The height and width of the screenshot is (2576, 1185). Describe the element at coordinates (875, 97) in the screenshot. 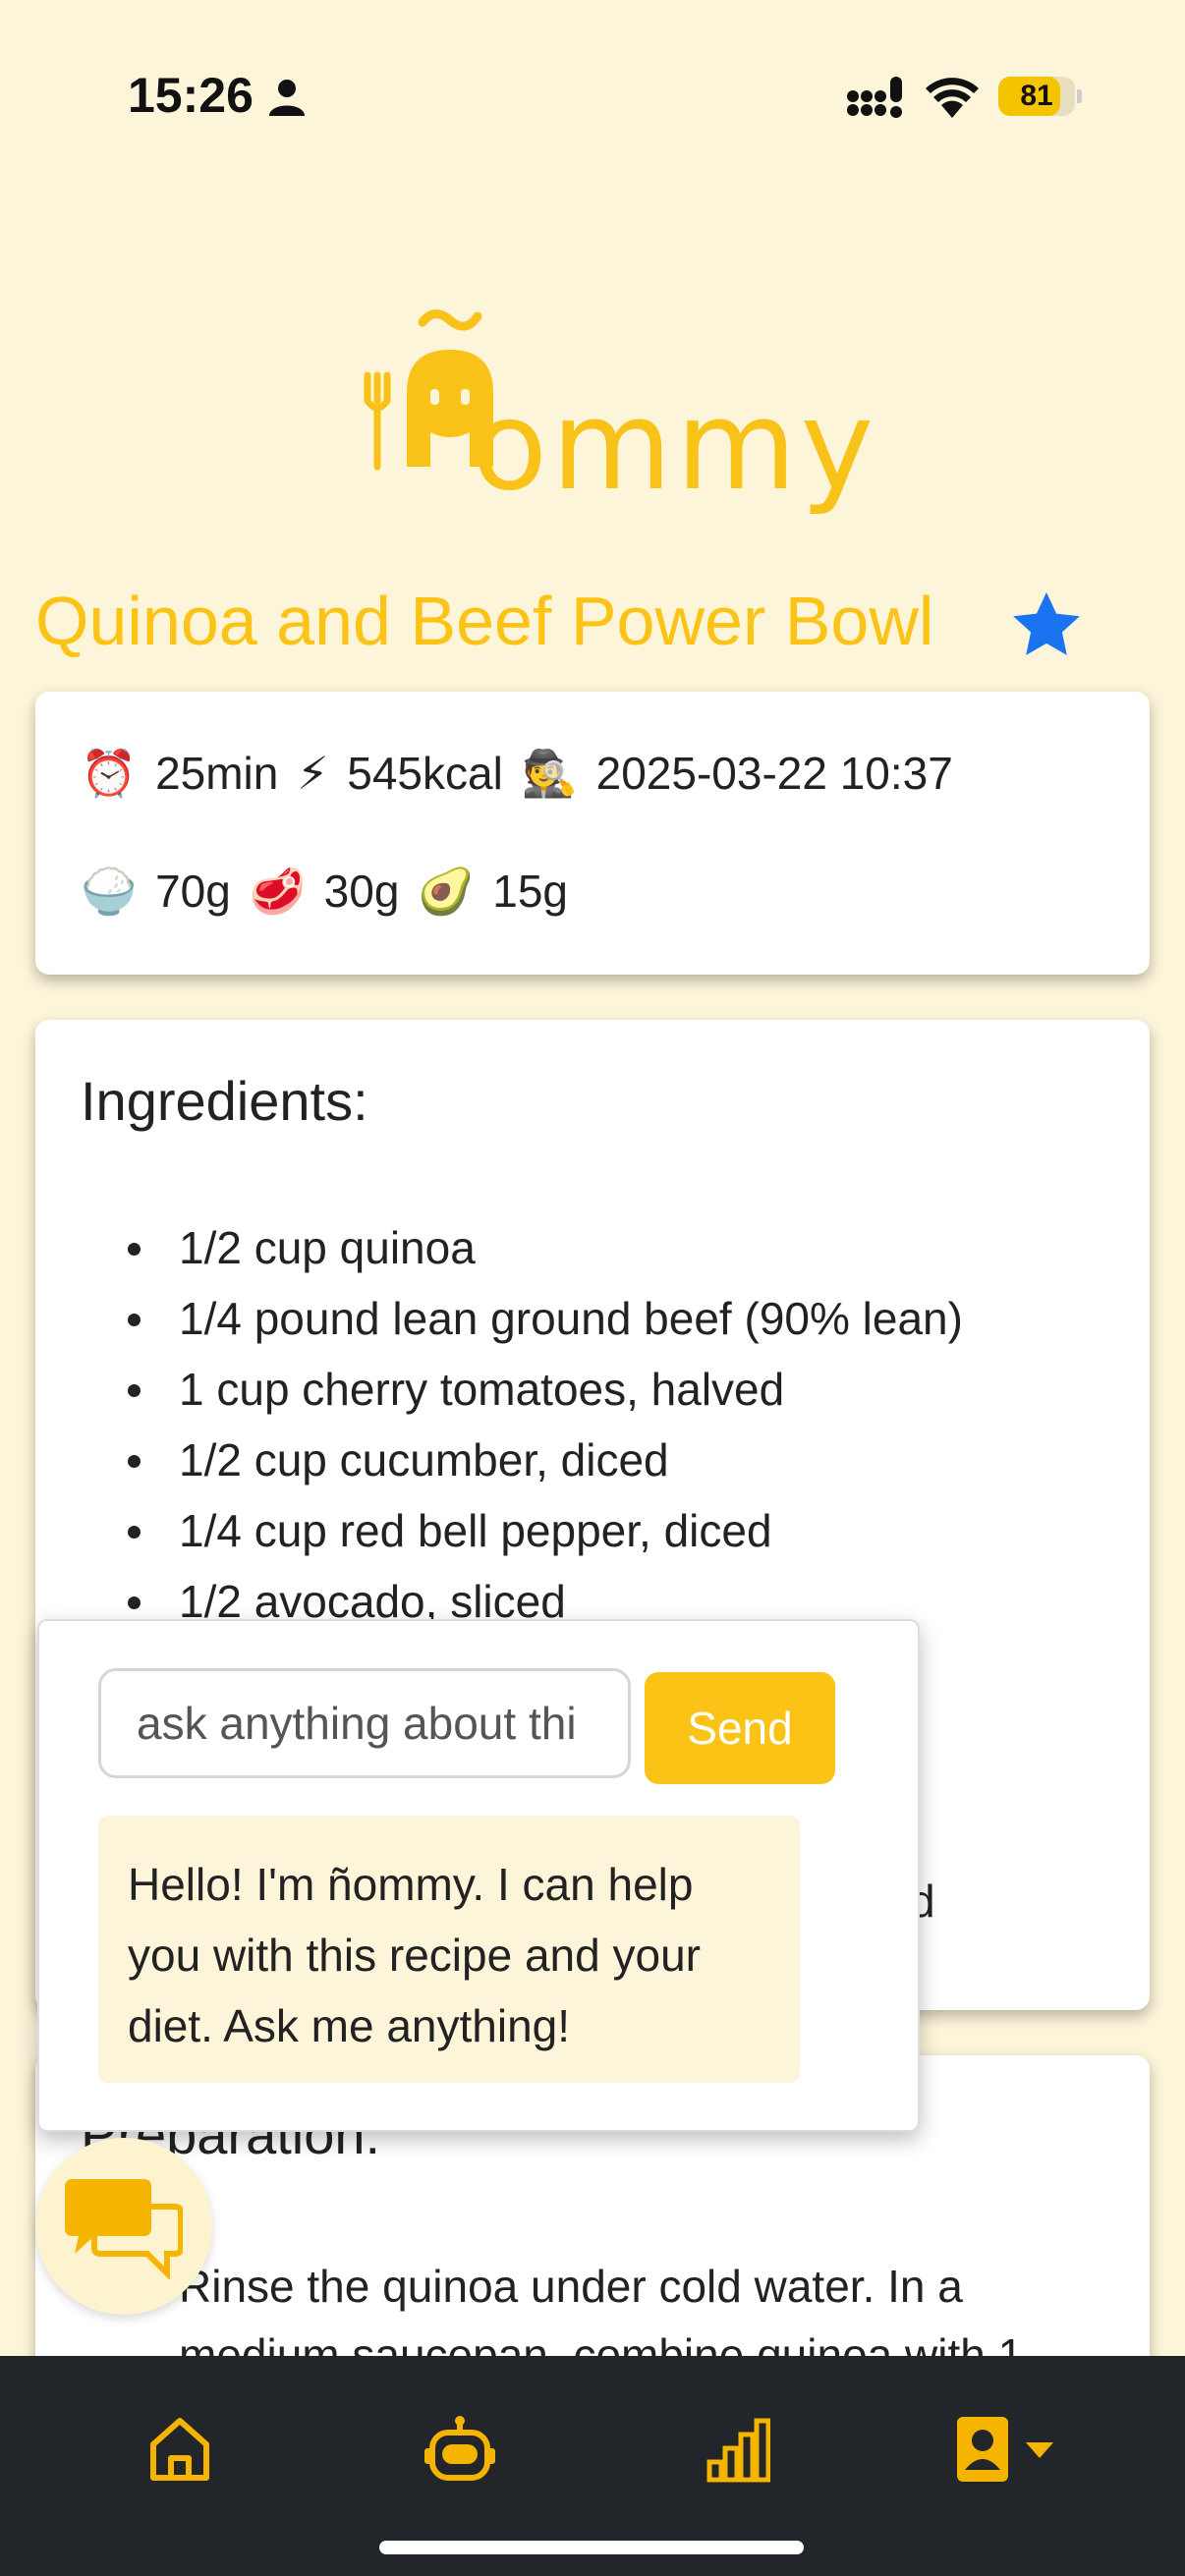

I see `signal-icon` at that location.